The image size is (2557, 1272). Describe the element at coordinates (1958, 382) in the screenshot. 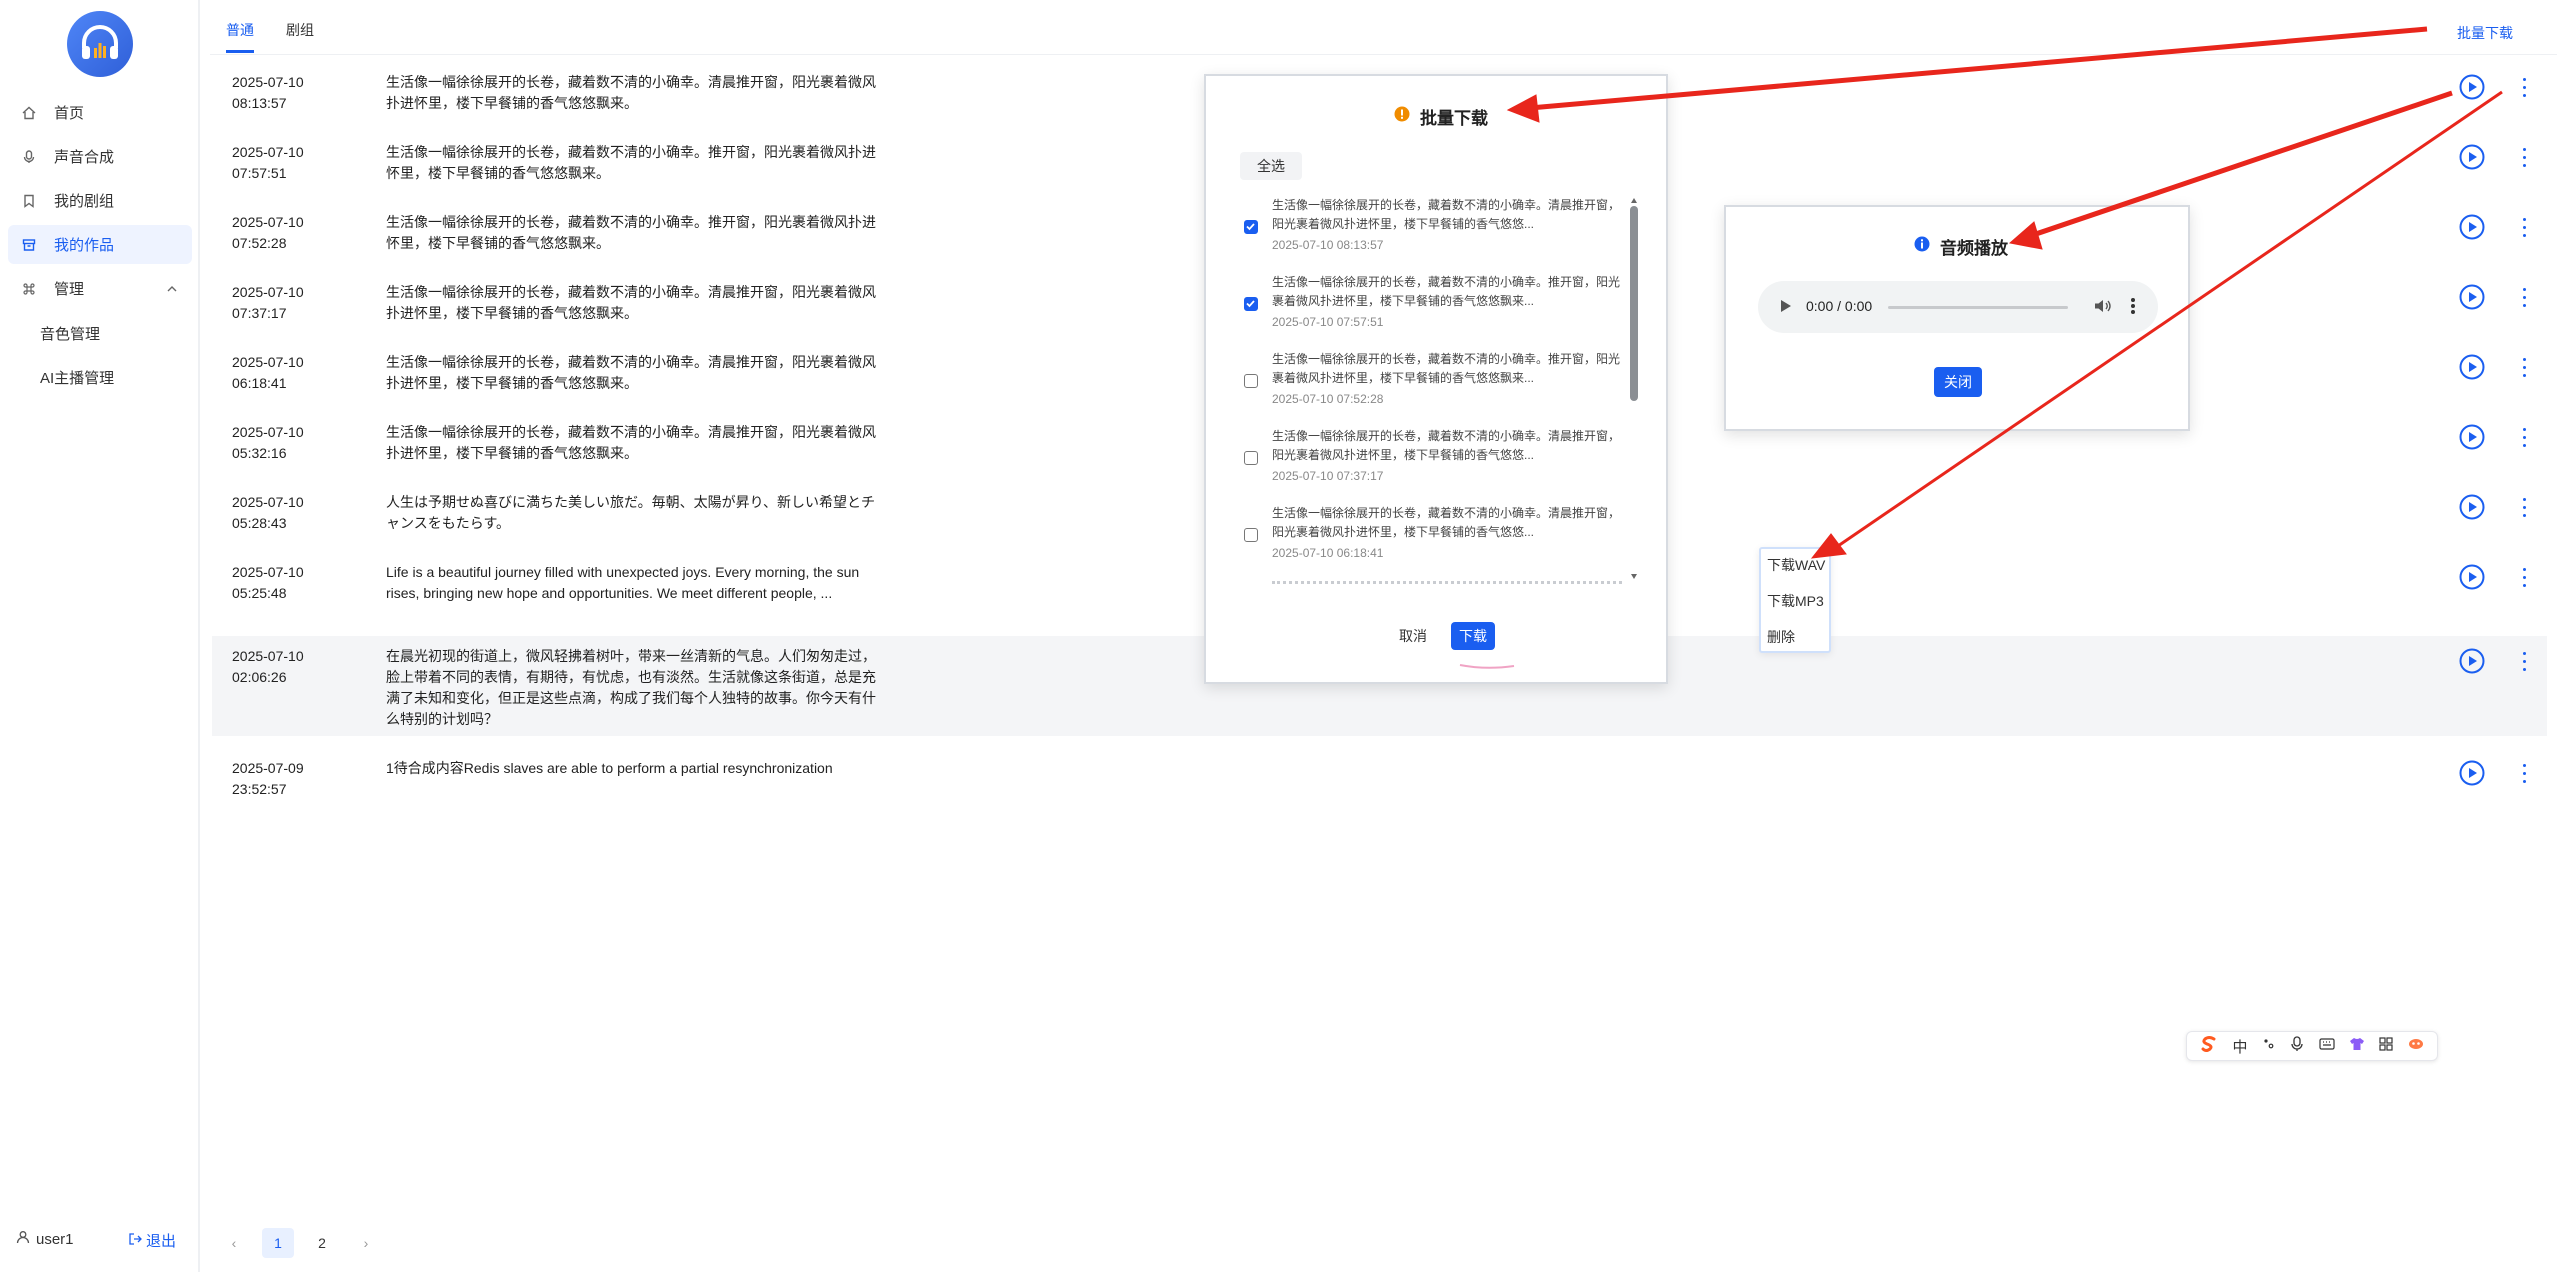

I see `audio-close-button: 关闭` at that location.